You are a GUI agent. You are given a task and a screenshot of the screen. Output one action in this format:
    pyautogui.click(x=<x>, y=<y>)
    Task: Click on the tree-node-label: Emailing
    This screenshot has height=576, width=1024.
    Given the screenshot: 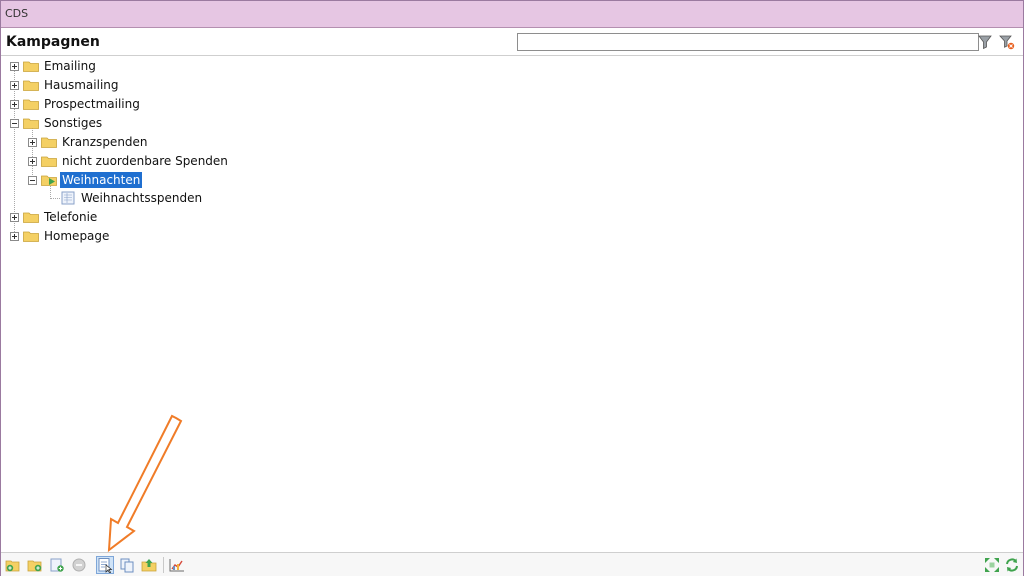 What is the action you would take?
    pyautogui.click(x=70, y=66)
    